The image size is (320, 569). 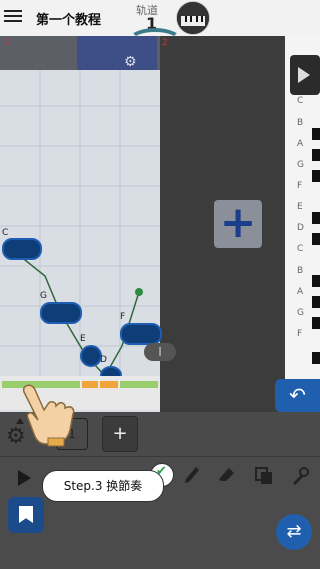 I want to click on page-title: 第一个教程, so click(x=69, y=20).